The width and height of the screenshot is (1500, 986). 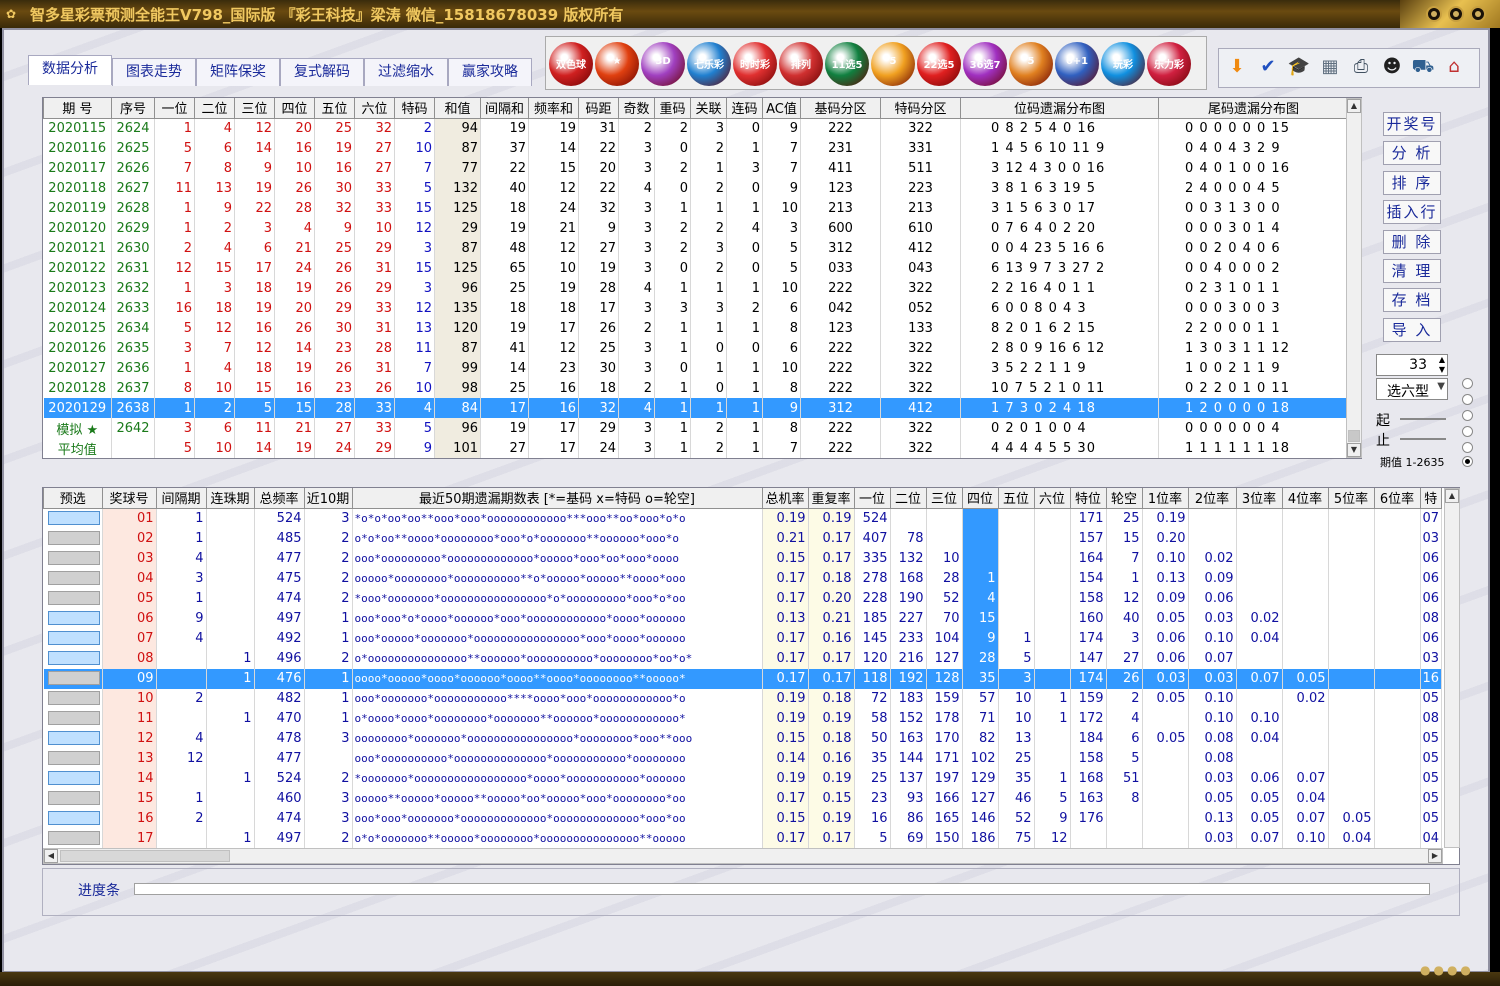 What do you see at coordinates (1165, 498) in the screenshot?
I see `bottom-header-cell: 1位率` at bounding box center [1165, 498].